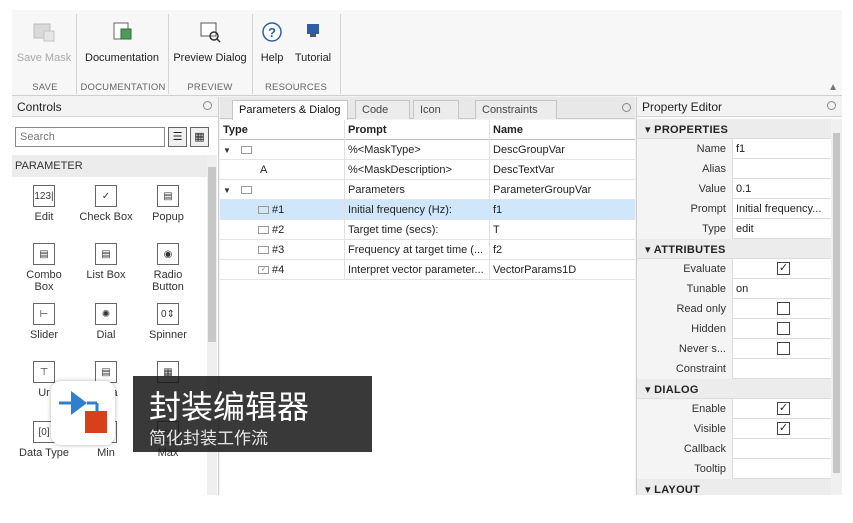 The image size is (853, 523). What do you see at coordinates (516, 109) in the screenshot?
I see `tab-constraints: Constraints` at bounding box center [516, 109].